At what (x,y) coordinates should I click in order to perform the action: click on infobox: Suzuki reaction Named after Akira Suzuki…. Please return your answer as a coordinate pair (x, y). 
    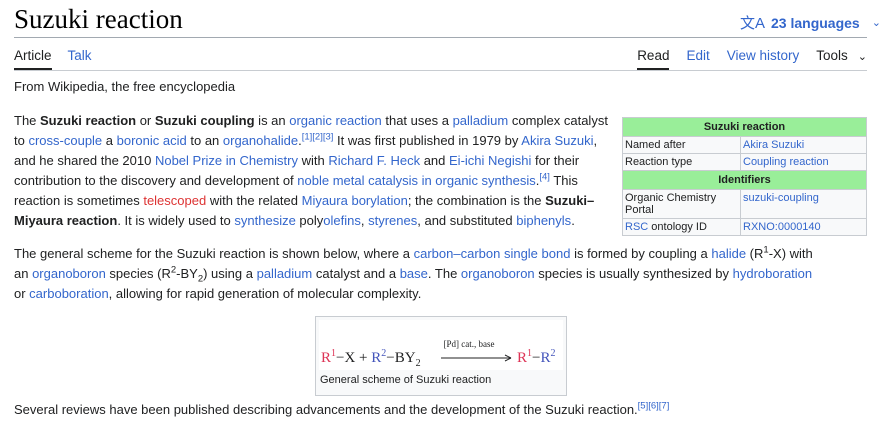
    Looking at the image, I should click on (744, 176).